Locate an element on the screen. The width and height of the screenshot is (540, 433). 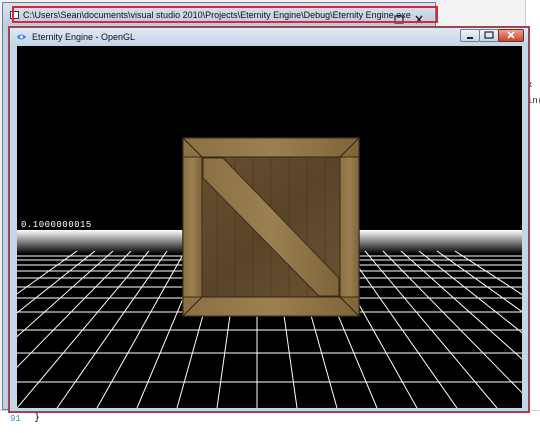
maximize-button is located at coordinates (489, 35).